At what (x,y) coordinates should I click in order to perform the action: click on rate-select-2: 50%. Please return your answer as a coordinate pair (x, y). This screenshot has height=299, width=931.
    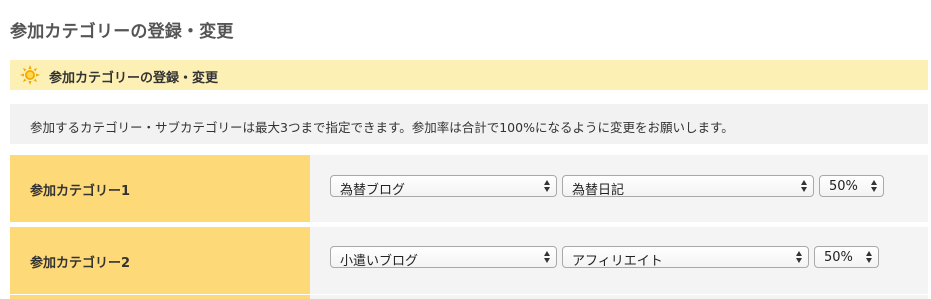
    Looking at the image, I should click on (846, 257).